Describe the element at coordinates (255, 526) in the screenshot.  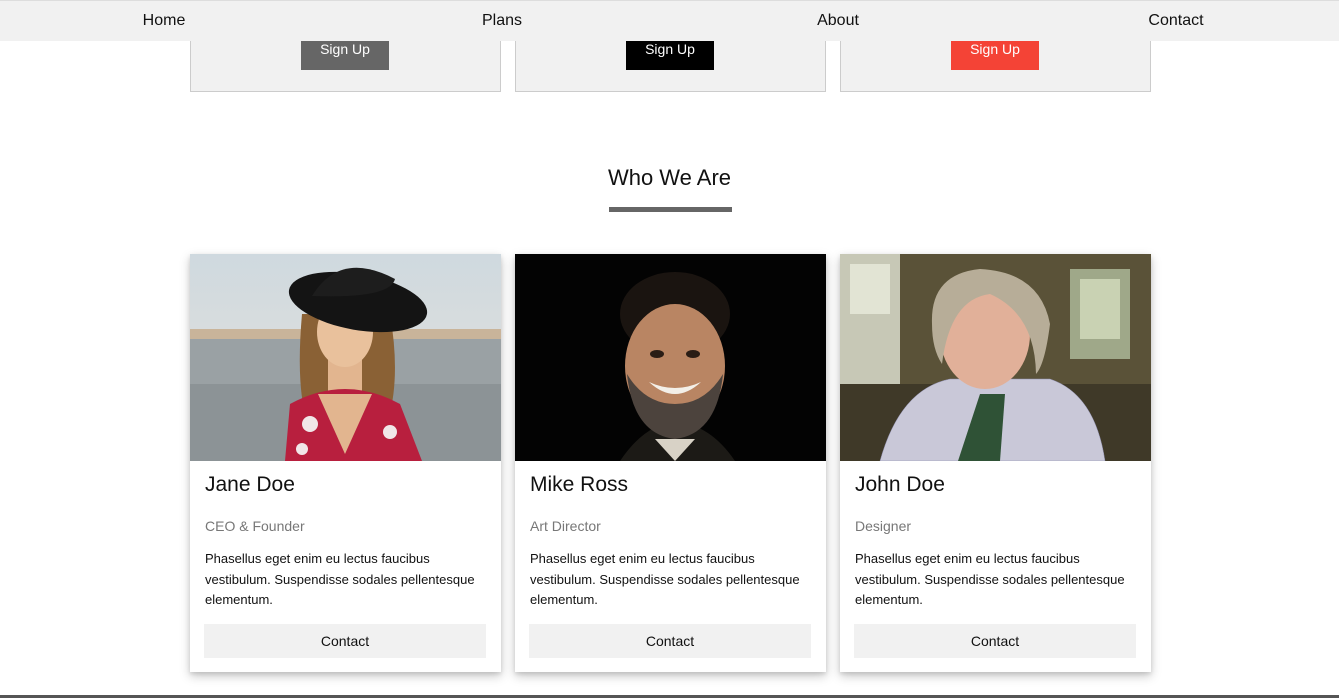
I see `team-member-role: CEO & Founder` at that location.